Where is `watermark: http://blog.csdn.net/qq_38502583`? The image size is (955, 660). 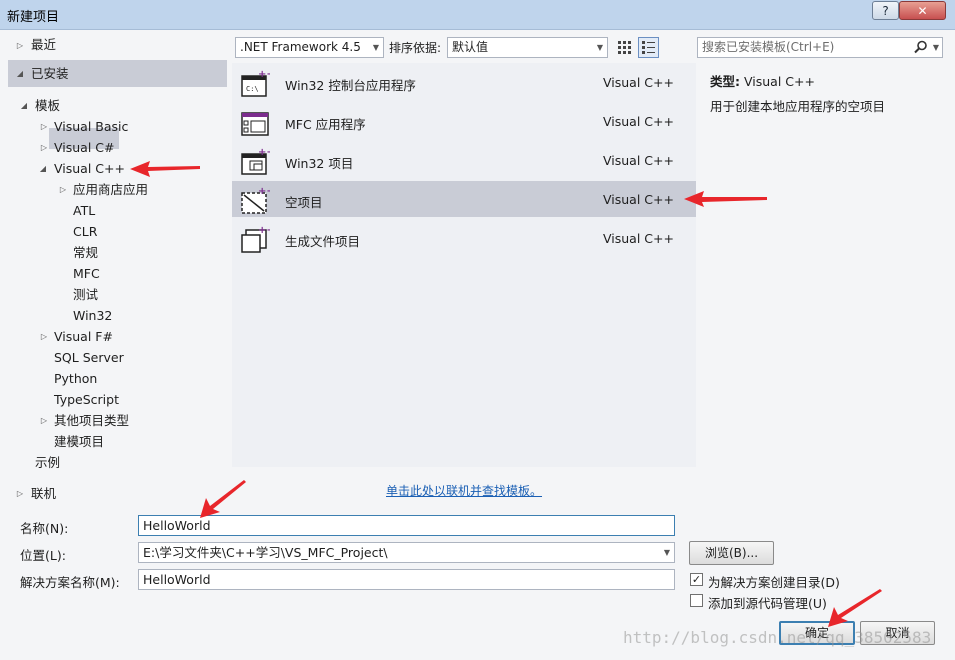 watermark: http://blog.csdn.net/qq_38502583 is located at coordinates (777, 637).